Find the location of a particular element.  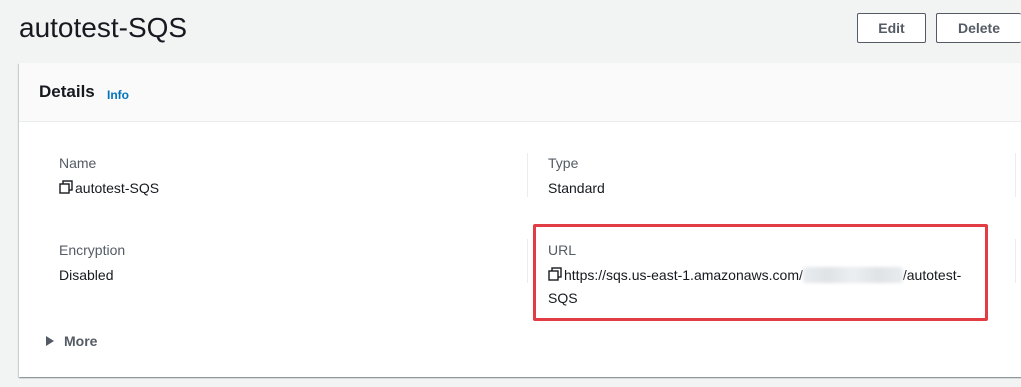

encryption-label: Encryption is located at coordinates (92, 250).